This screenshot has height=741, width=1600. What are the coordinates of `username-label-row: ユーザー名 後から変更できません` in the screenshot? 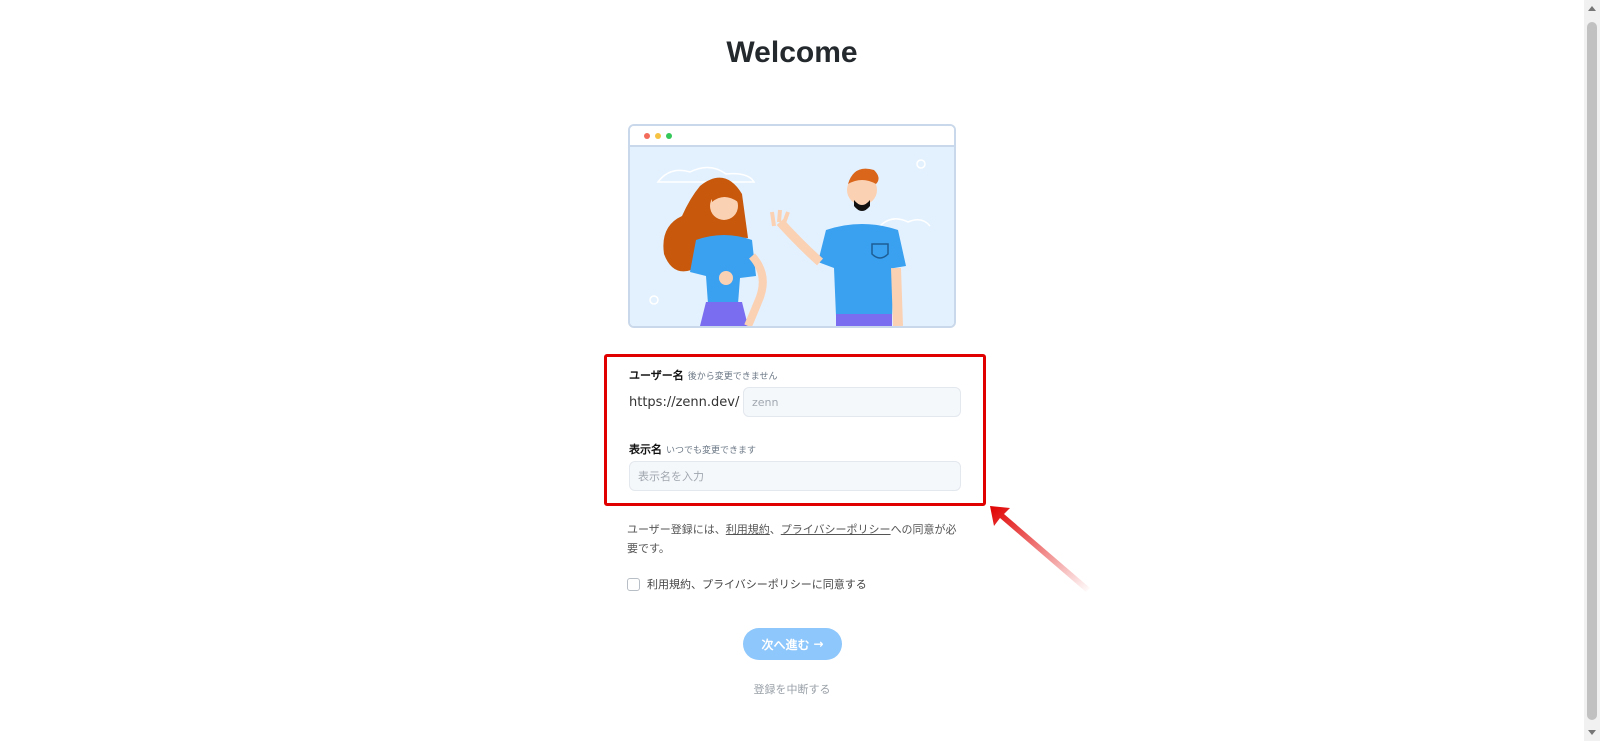 It's located at (703, 375).